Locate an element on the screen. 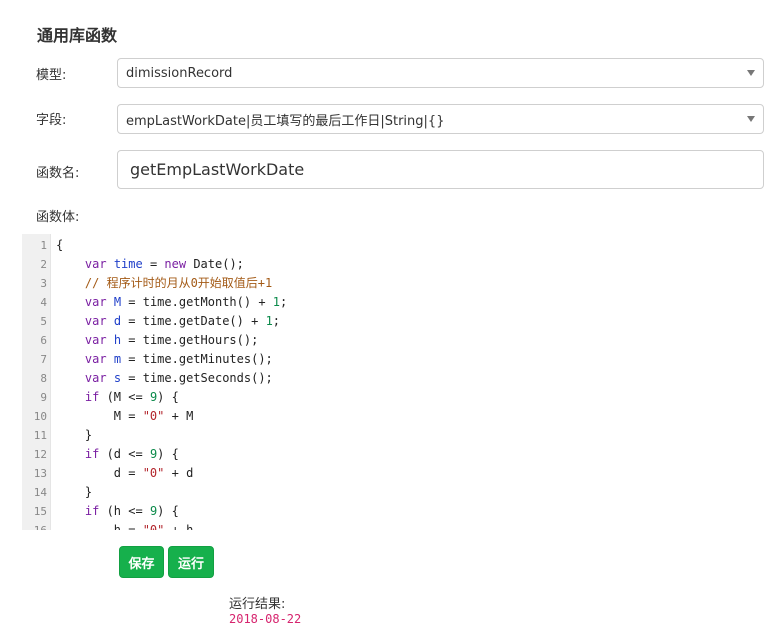  line-number: 10 is located at coordinates (40, 416).